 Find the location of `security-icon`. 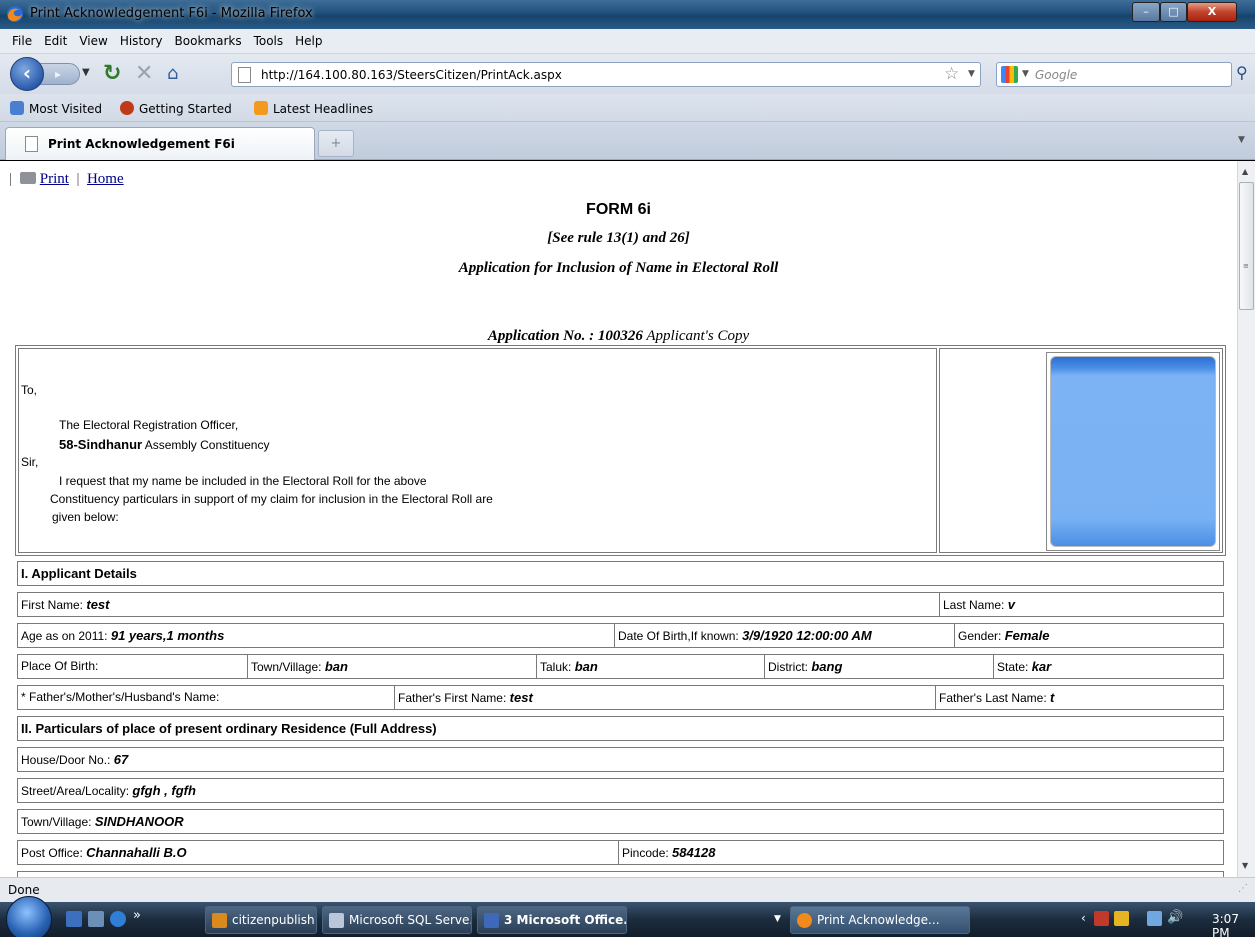

security-icon is located at coordinates (1121, 918).